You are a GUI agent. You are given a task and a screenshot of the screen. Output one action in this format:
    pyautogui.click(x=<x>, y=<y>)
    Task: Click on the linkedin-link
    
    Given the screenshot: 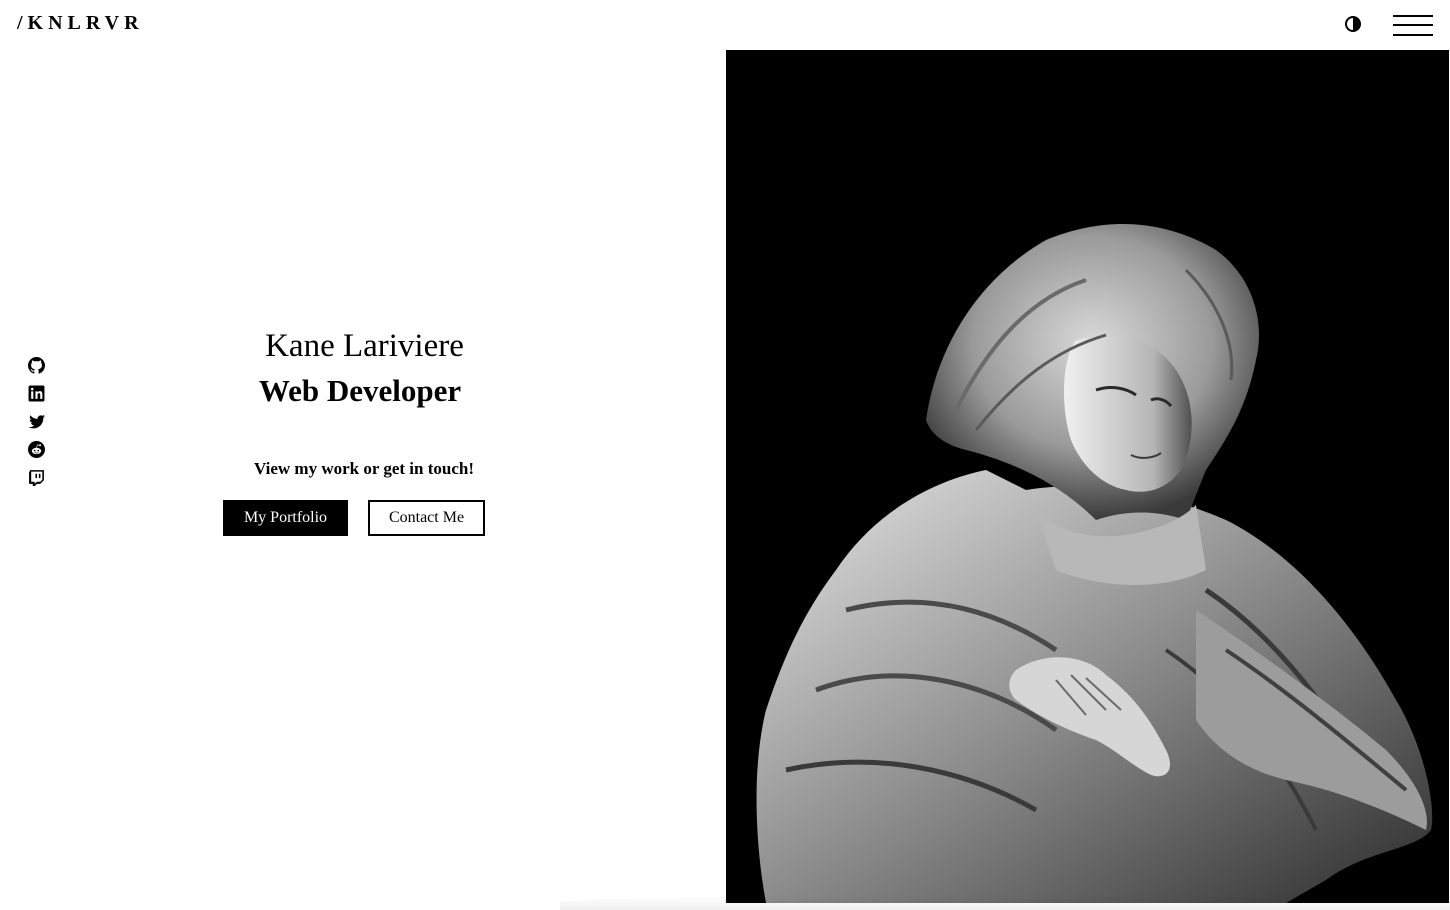 What is the action you would take?
    pyautogui.click(x=36, y=393)
    